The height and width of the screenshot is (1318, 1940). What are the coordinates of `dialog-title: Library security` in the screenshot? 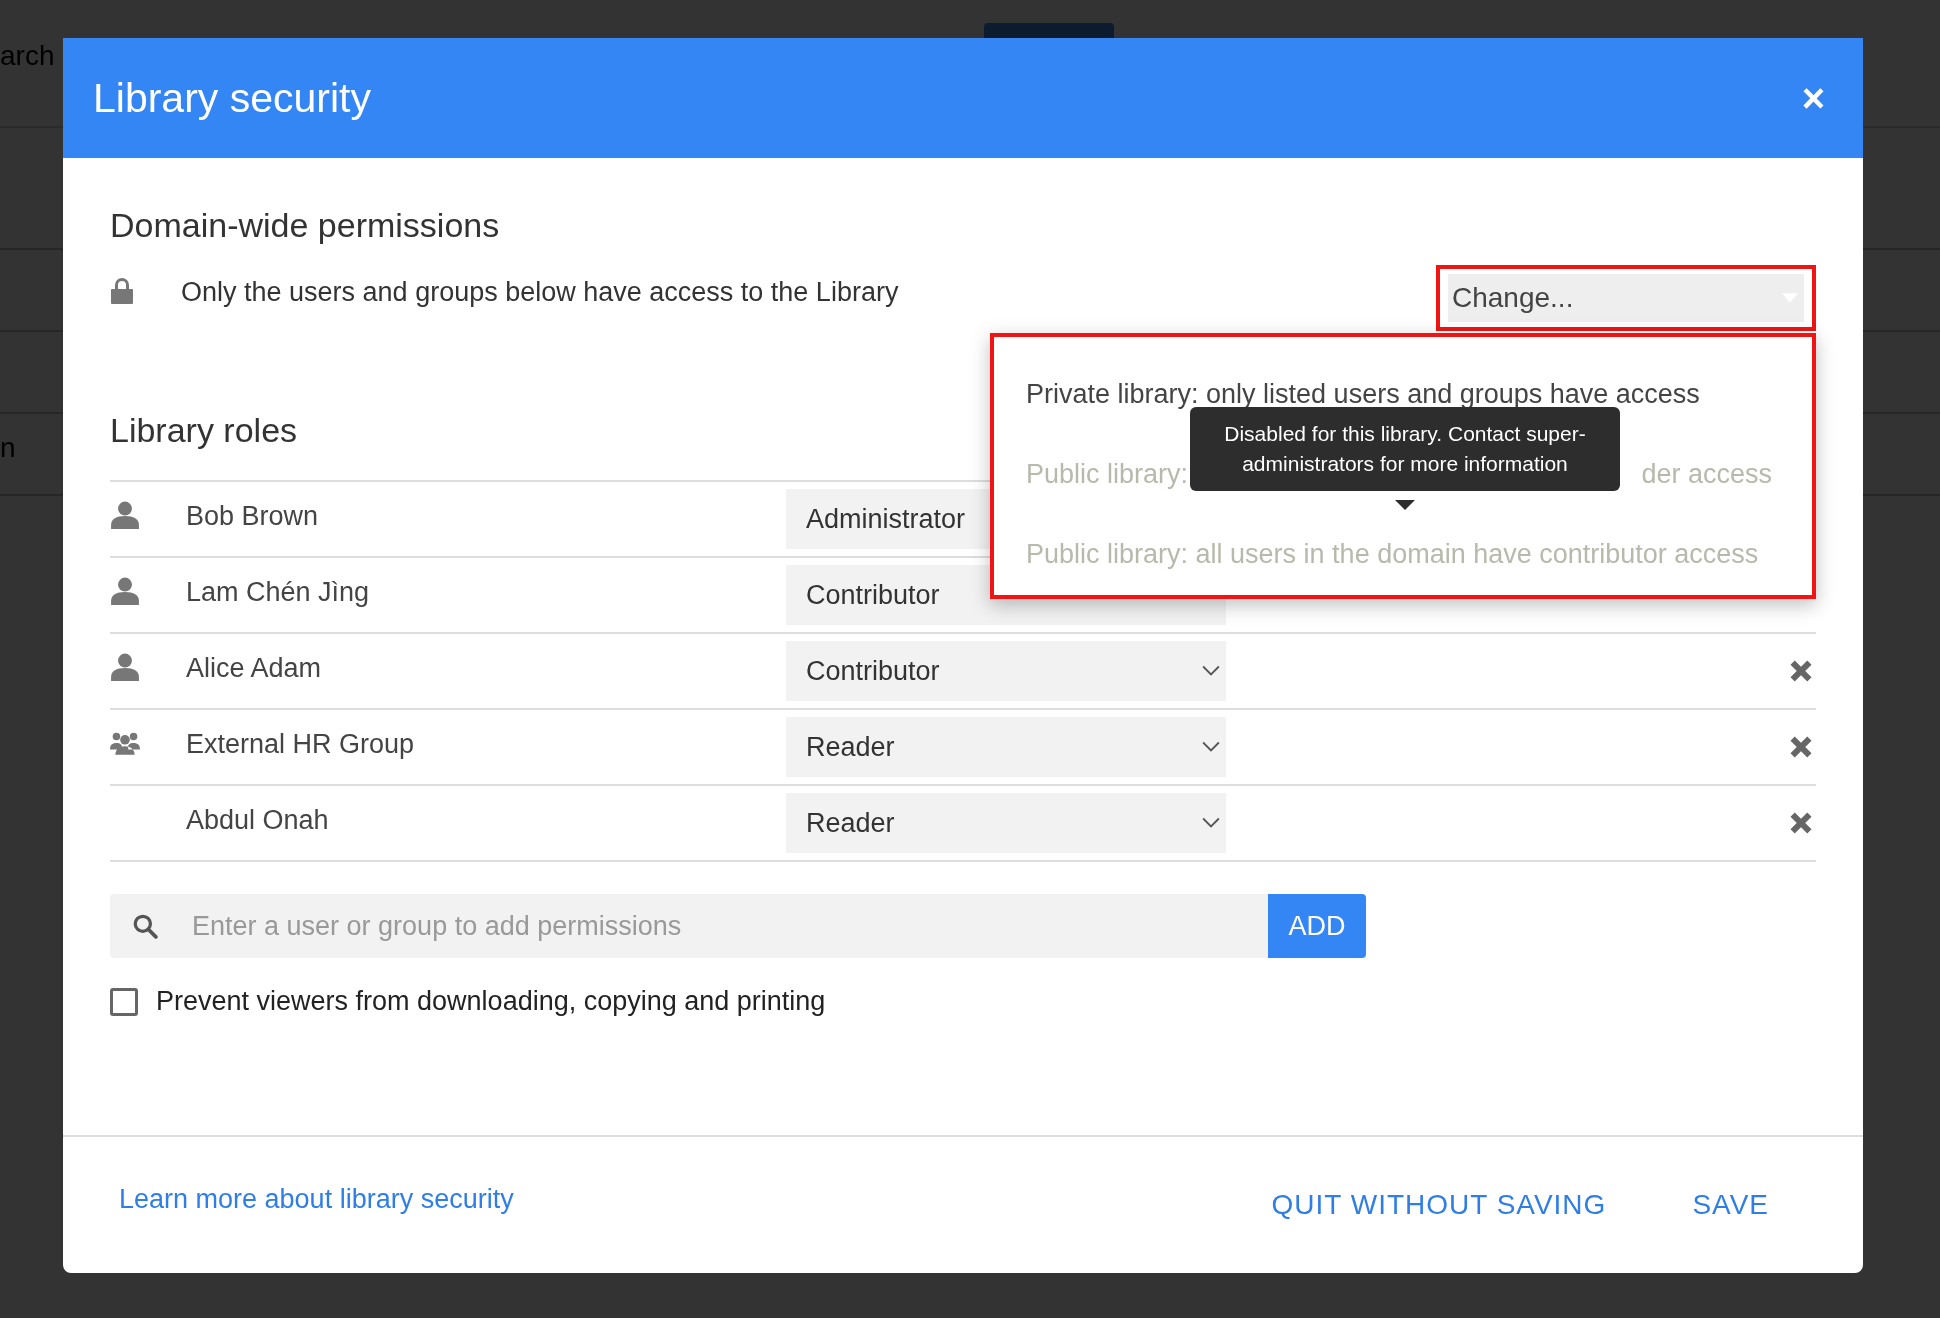 It's located at (232, 98).